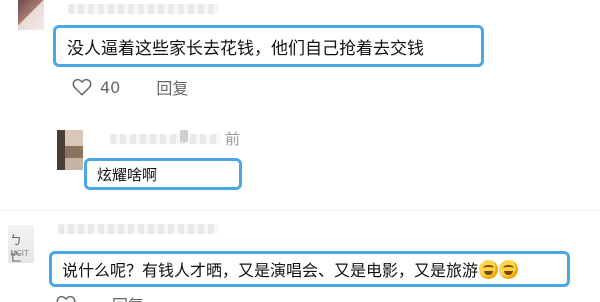 The width and height of the screenshot is (600, 302). What do you see at coordinates (233, 139) in the screenshot?
I see `timestamp-suffix: 前` at bounding box center [233, 139].